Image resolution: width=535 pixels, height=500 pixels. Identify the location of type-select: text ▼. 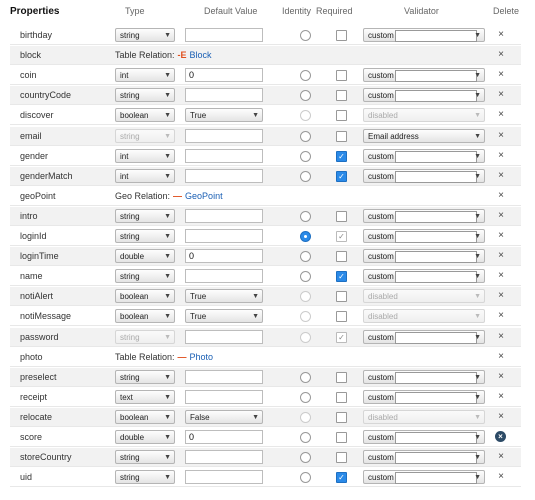
(145, 396).